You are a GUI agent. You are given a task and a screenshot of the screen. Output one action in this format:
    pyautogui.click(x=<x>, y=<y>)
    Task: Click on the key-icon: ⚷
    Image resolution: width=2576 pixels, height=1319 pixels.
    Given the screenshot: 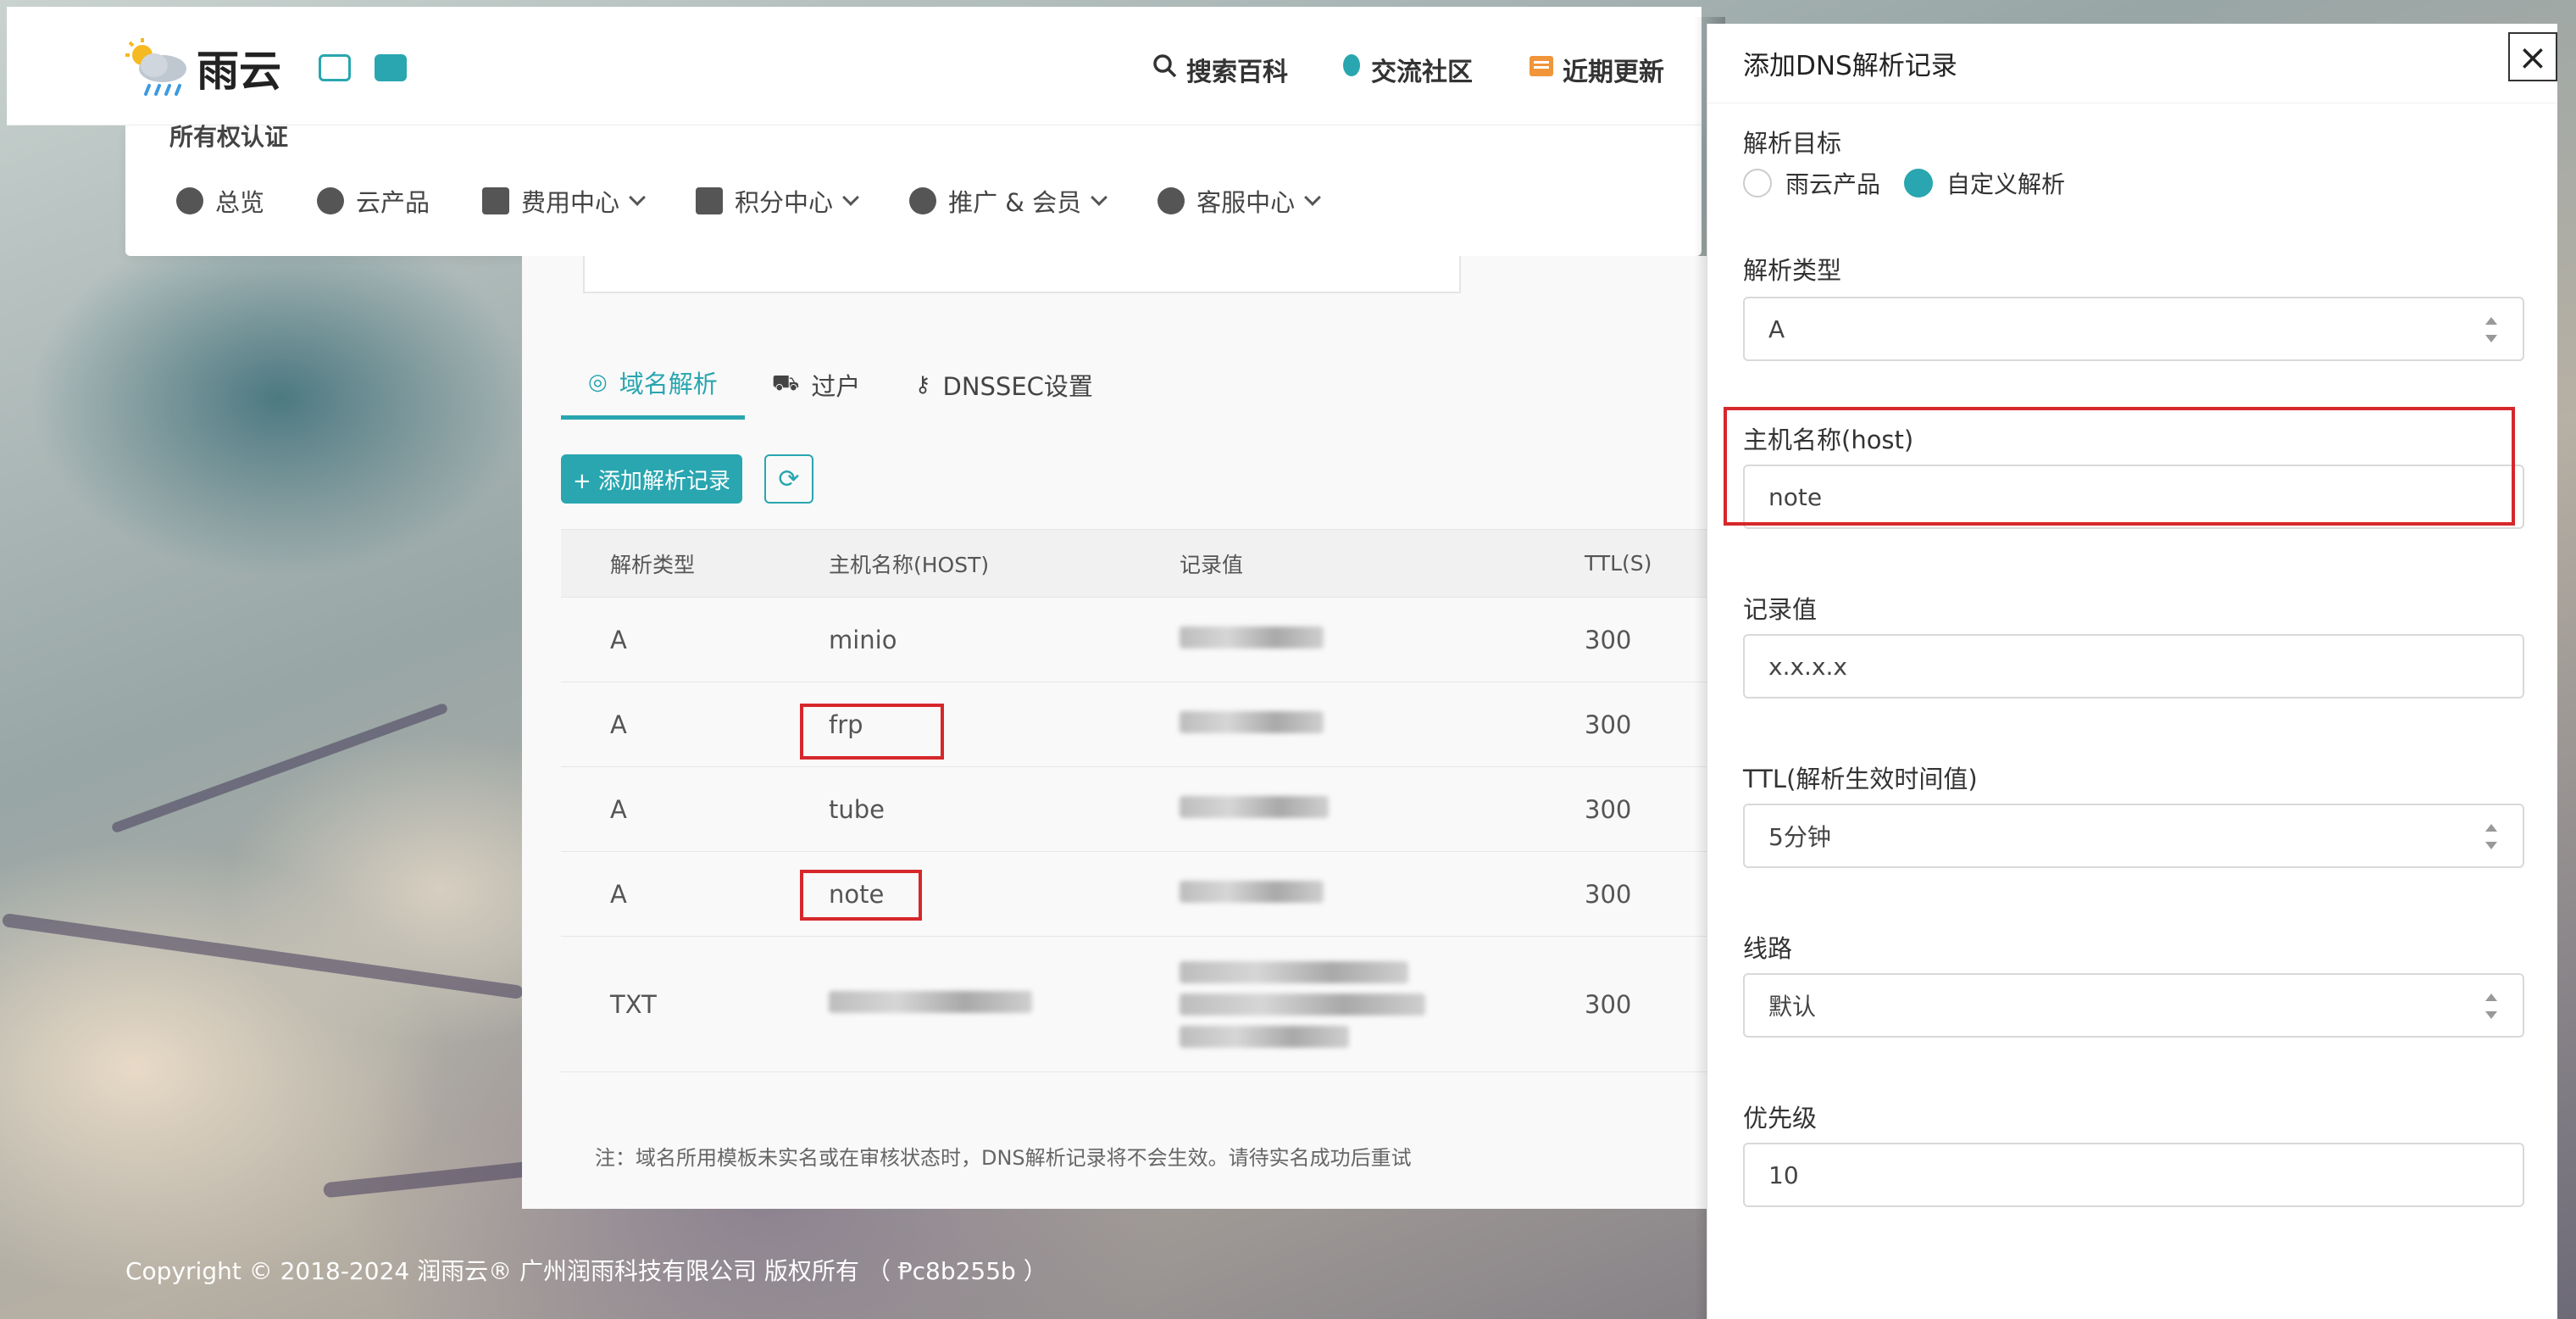 What is the action you would take?
    pyautogui.click(x=922, y=384)
    